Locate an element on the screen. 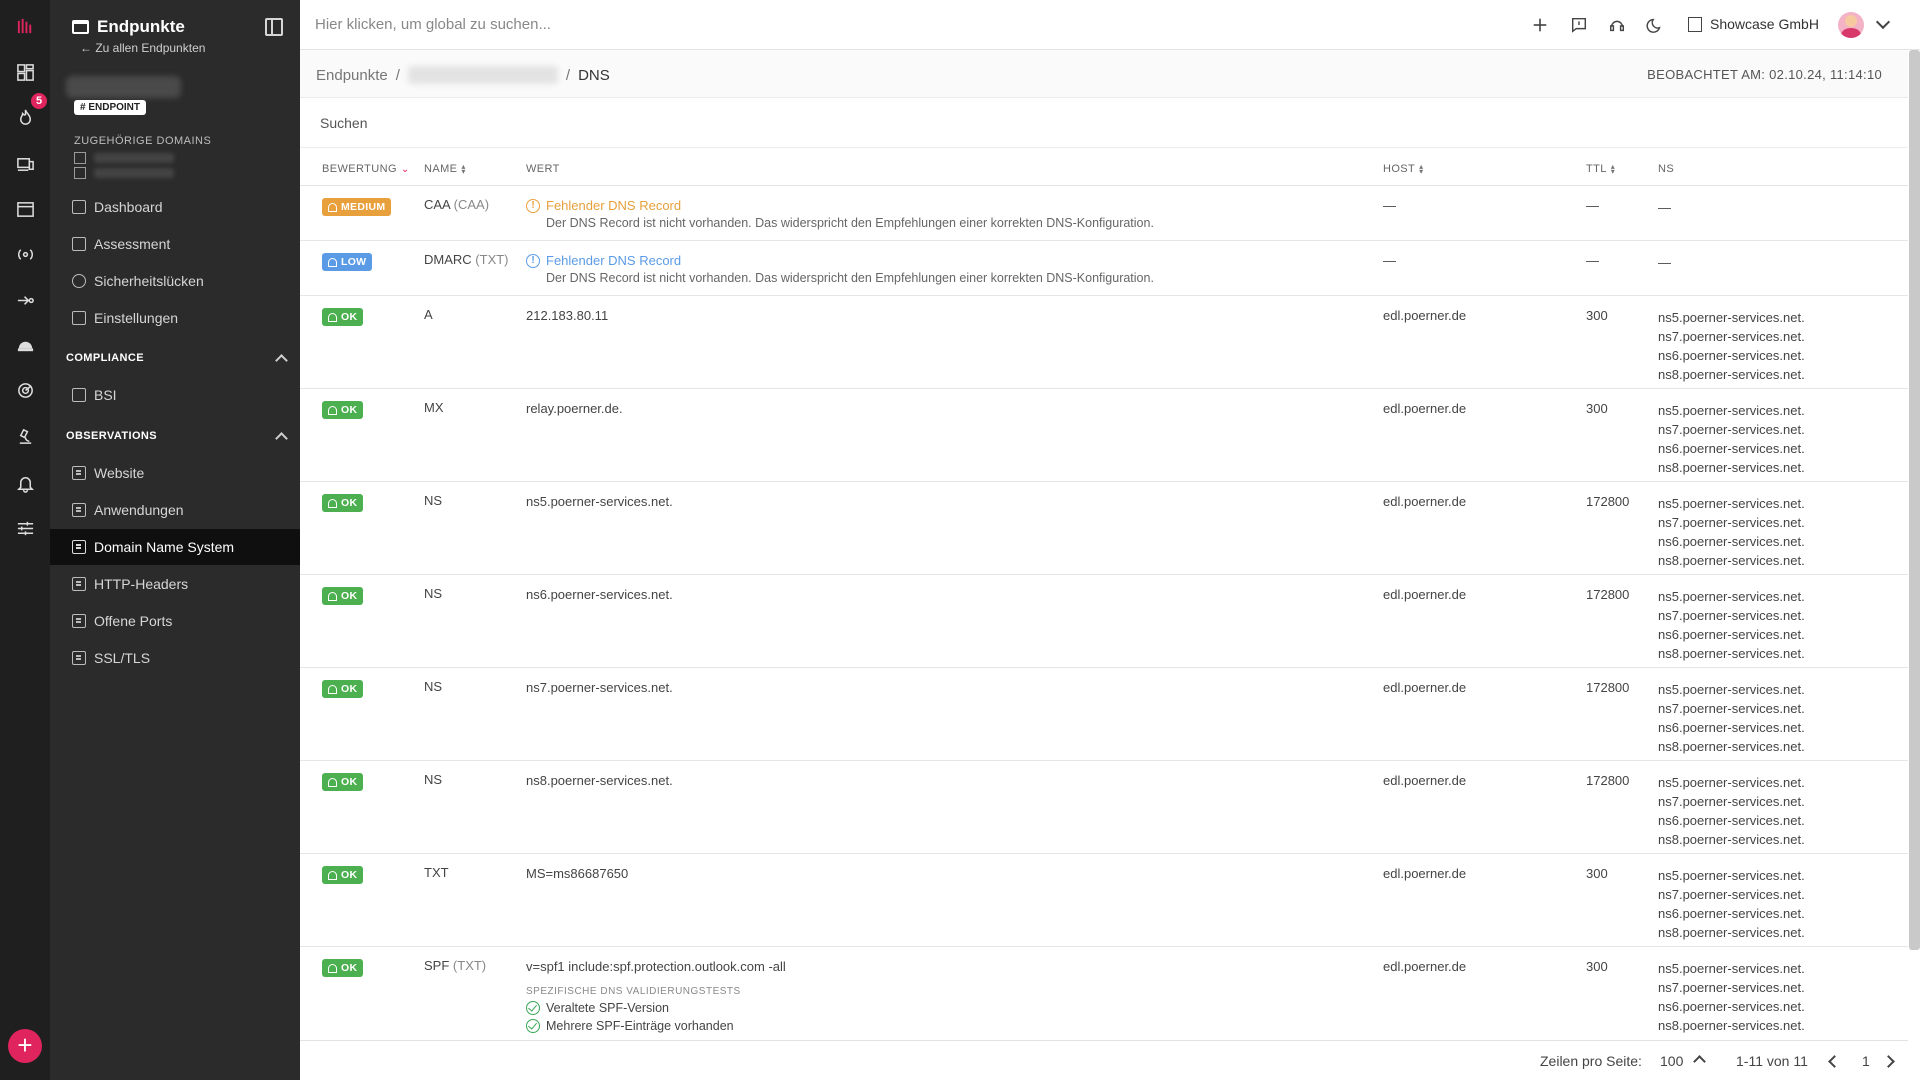 This screenshot has width=1920, height=1080. helmet-icon is located at coordinates (25, 345).